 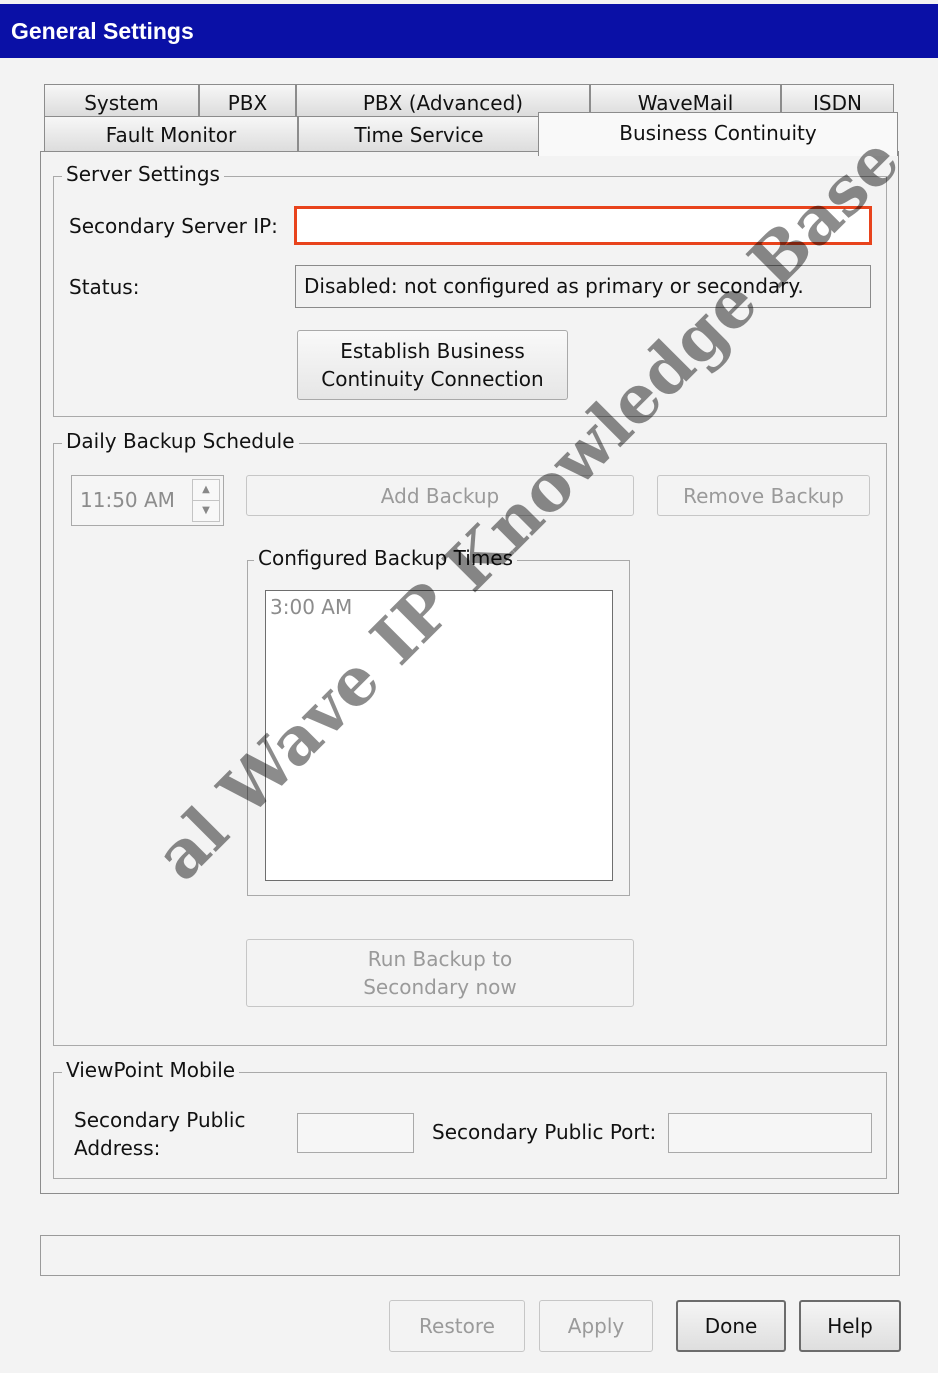 What do you see at coordinates (850, 1326) in the screenshot?
I see `help-button: Help` at bounding box center [850, 1326].